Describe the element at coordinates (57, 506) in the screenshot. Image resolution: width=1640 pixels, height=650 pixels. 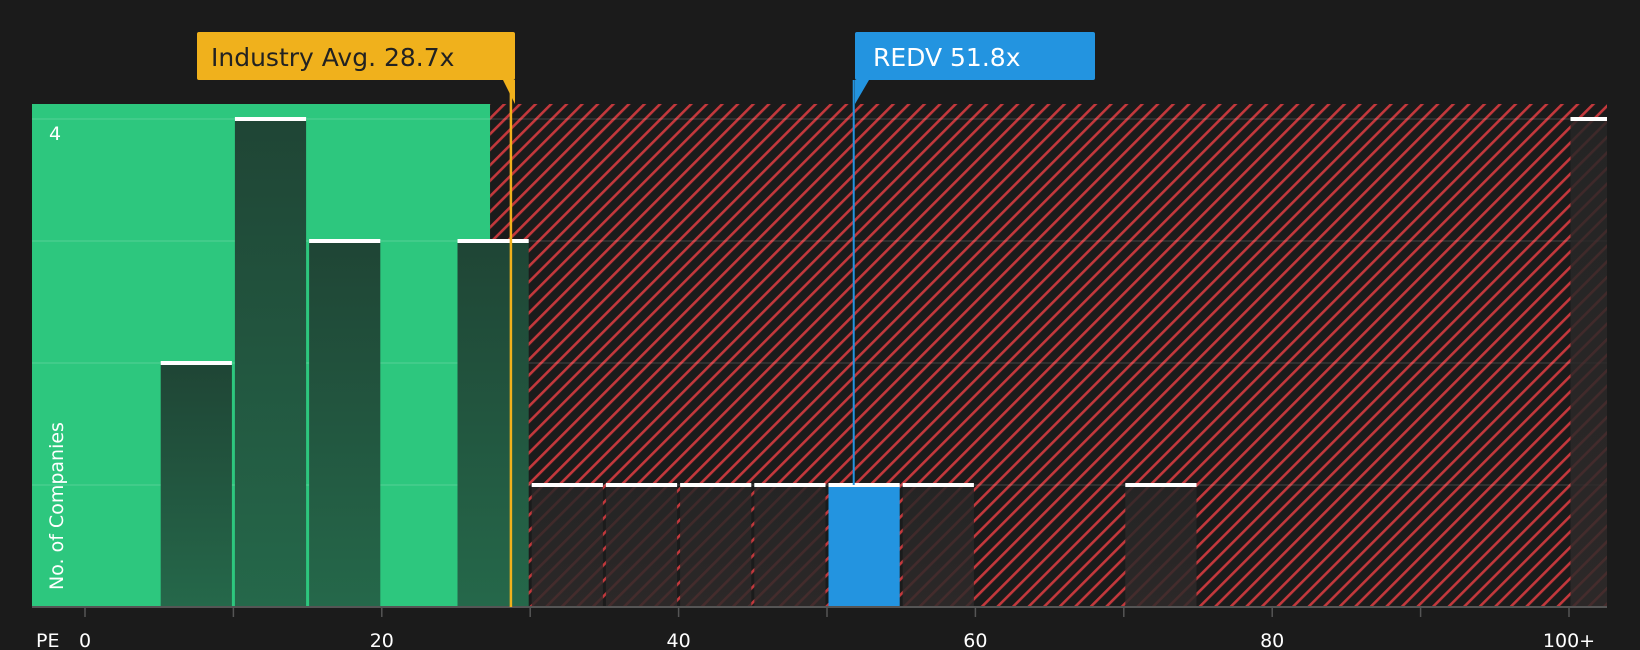
I see `y-axis-label: No. of Companies` at that location.